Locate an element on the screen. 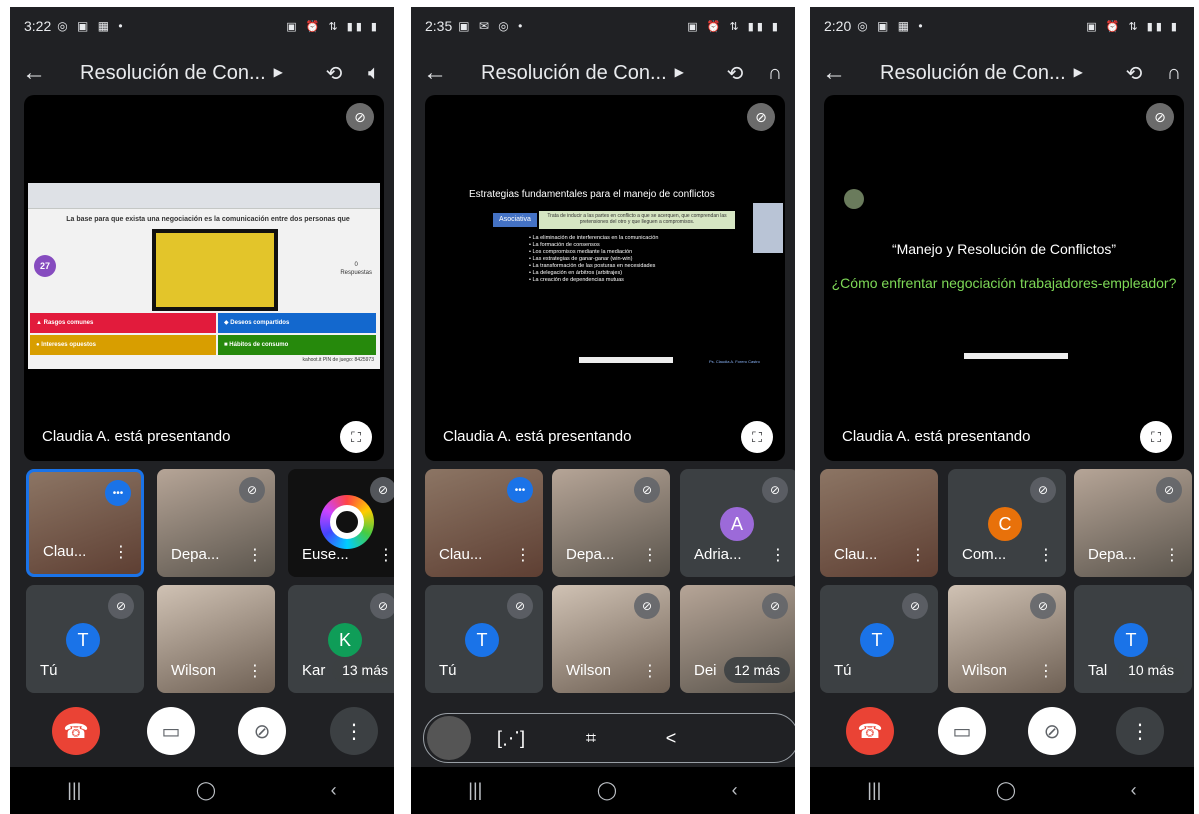 The image size is (1199, 814). answer-yellow: ● Intereses opuestos is located at coordinates (123, 345).